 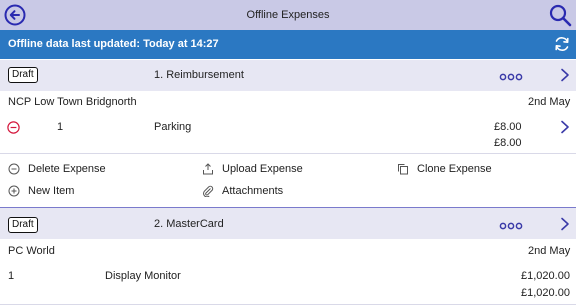 I want to click on back-button, so click(x=15, y=15).